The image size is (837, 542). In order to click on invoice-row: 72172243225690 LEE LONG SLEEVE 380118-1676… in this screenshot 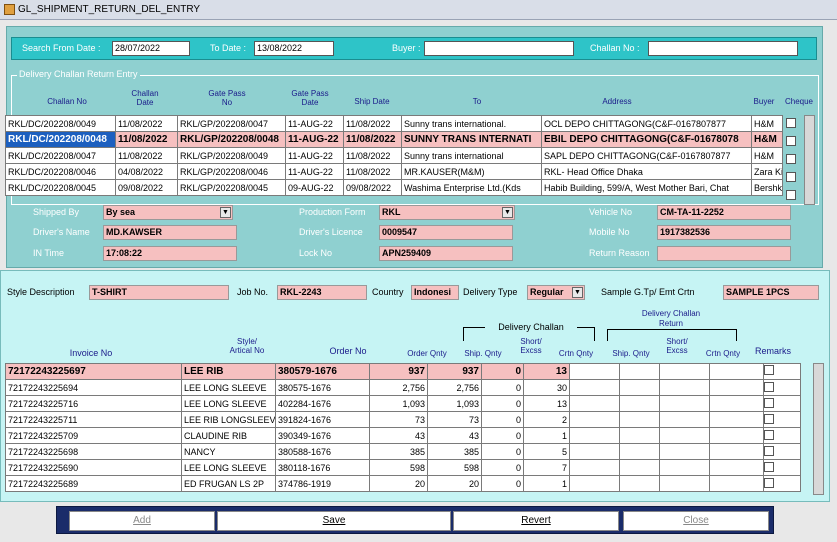, I will do `click(403, 467)`.